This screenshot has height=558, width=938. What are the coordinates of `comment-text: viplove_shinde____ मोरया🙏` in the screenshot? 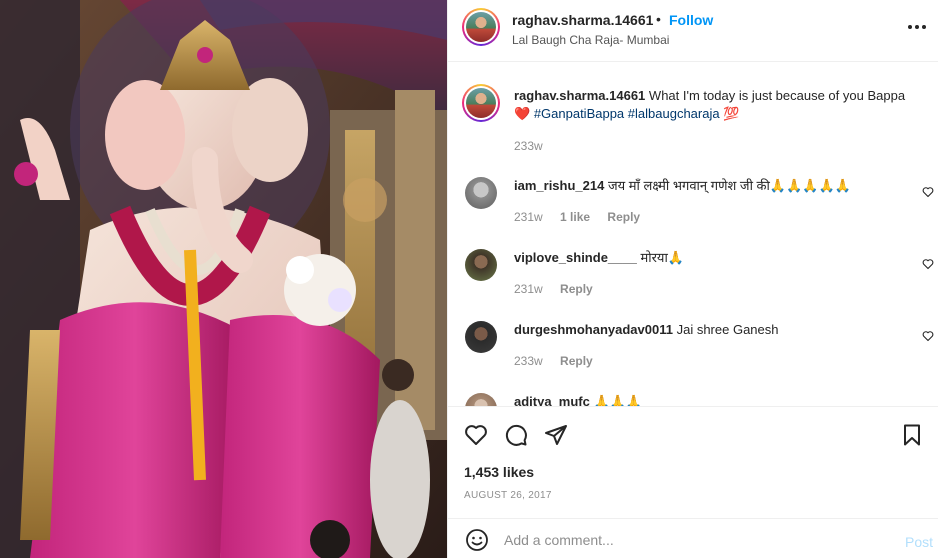 It's located at (716, 258).